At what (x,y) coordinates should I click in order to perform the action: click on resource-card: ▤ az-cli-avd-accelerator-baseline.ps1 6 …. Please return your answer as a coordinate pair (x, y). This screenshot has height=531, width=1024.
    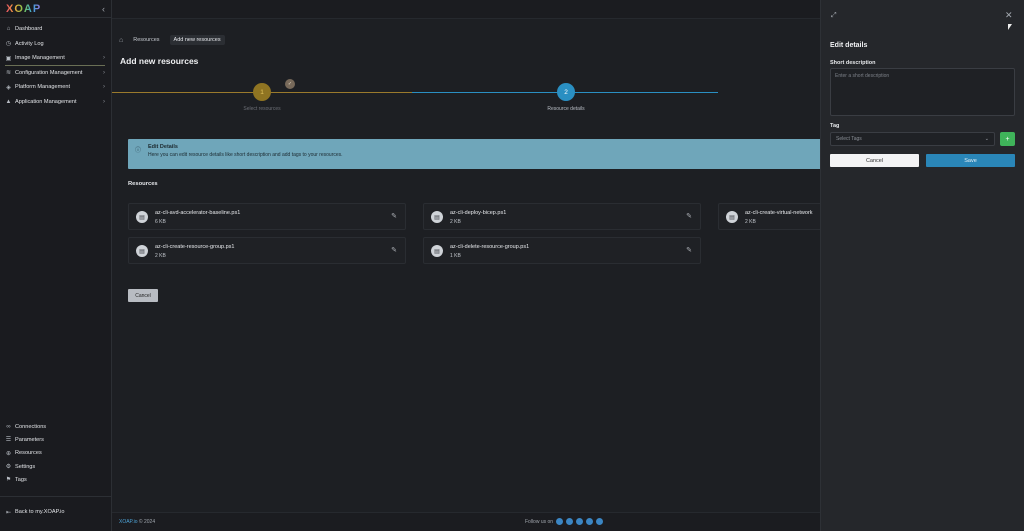
    Looking at the image, I should click on (267, 216).